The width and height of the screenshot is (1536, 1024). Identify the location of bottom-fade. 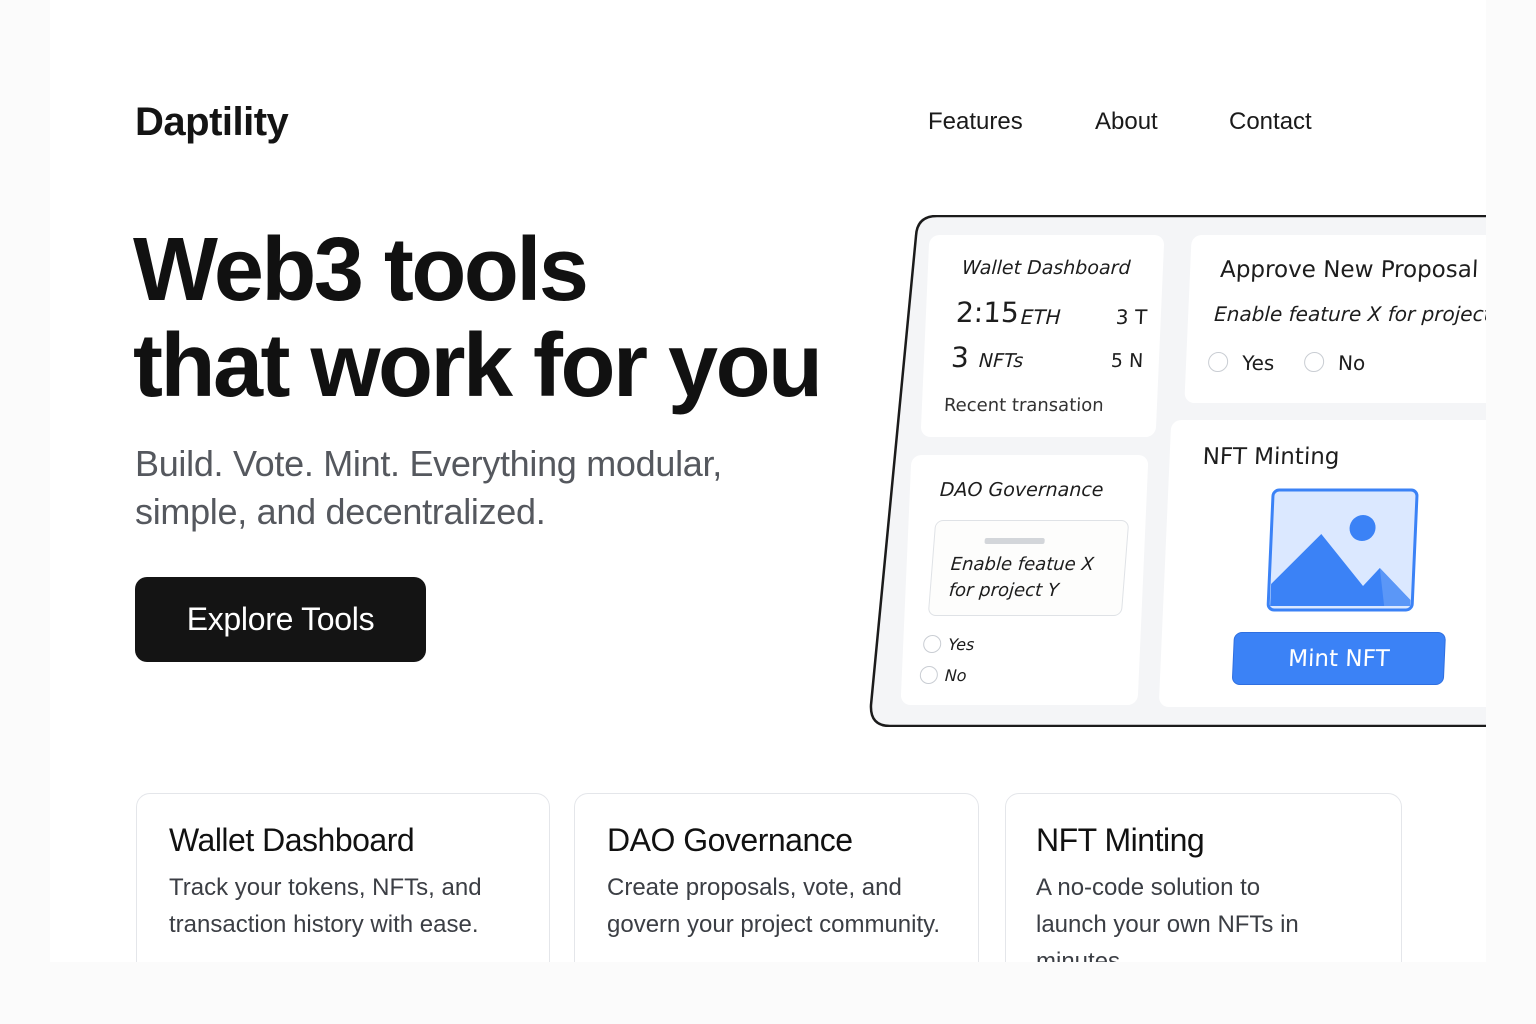
(768, 993).